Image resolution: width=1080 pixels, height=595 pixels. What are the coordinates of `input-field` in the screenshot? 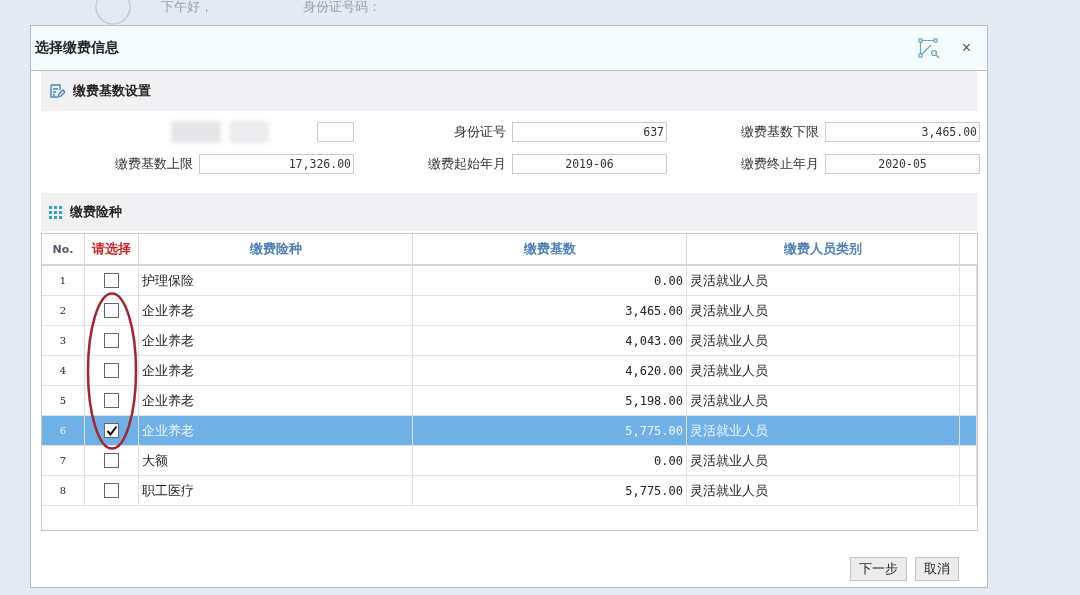 It's located at (335, 132).